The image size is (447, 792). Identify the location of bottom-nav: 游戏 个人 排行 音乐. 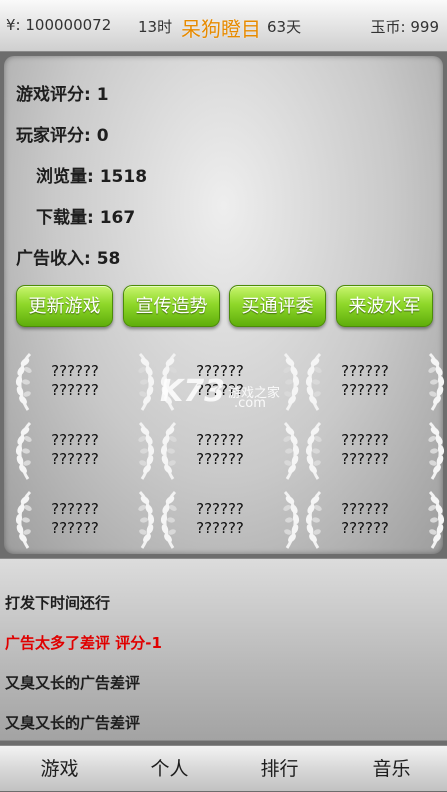
(223, 768).